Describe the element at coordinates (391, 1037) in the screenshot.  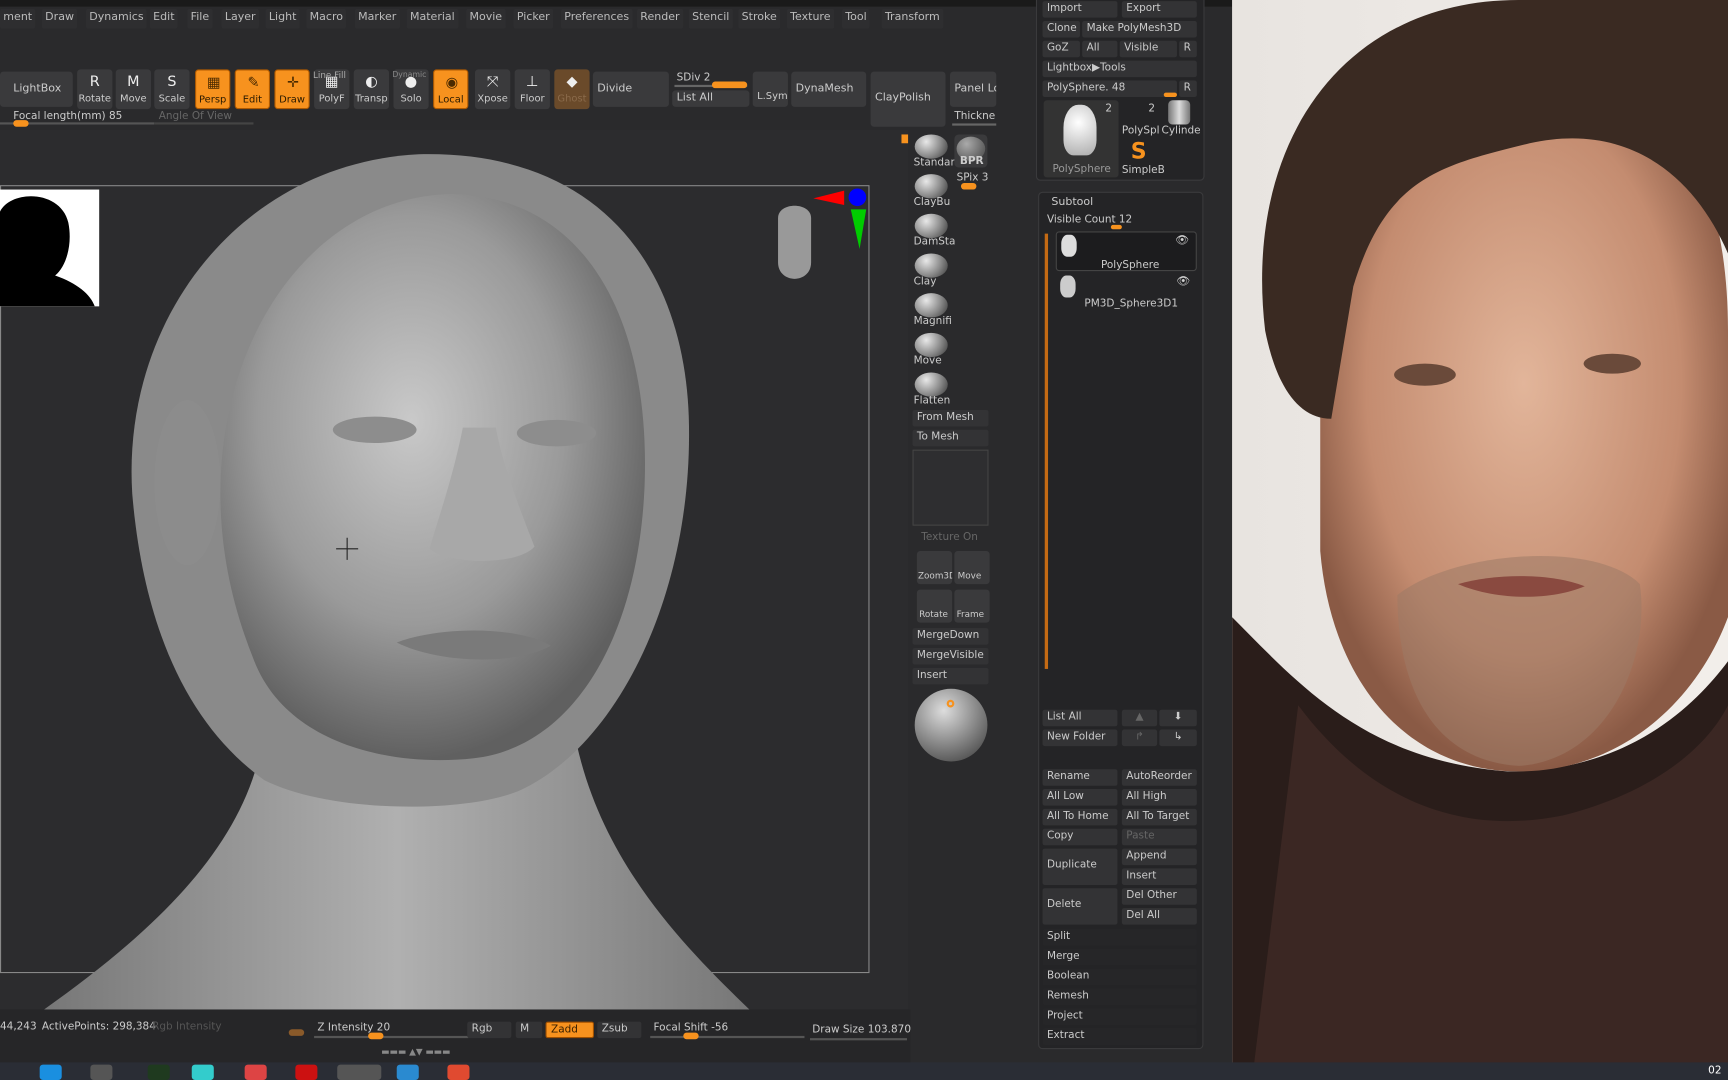
I see `z-intensity-track` at that location.